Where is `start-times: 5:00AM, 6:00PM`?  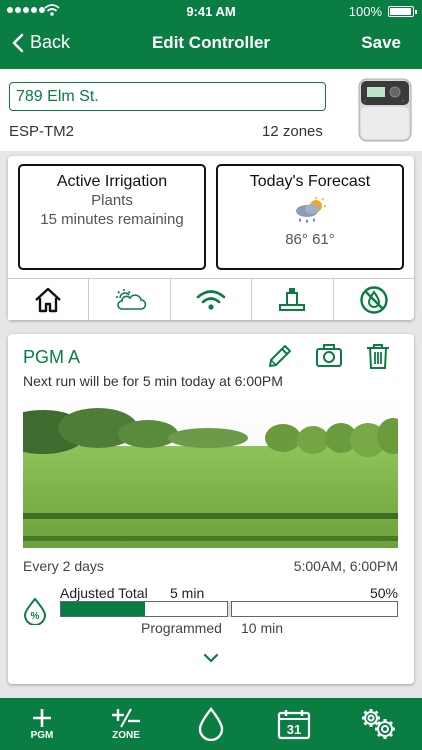
start-times: 5:00AM, 6:00PM is located at coordinates (345, 566).